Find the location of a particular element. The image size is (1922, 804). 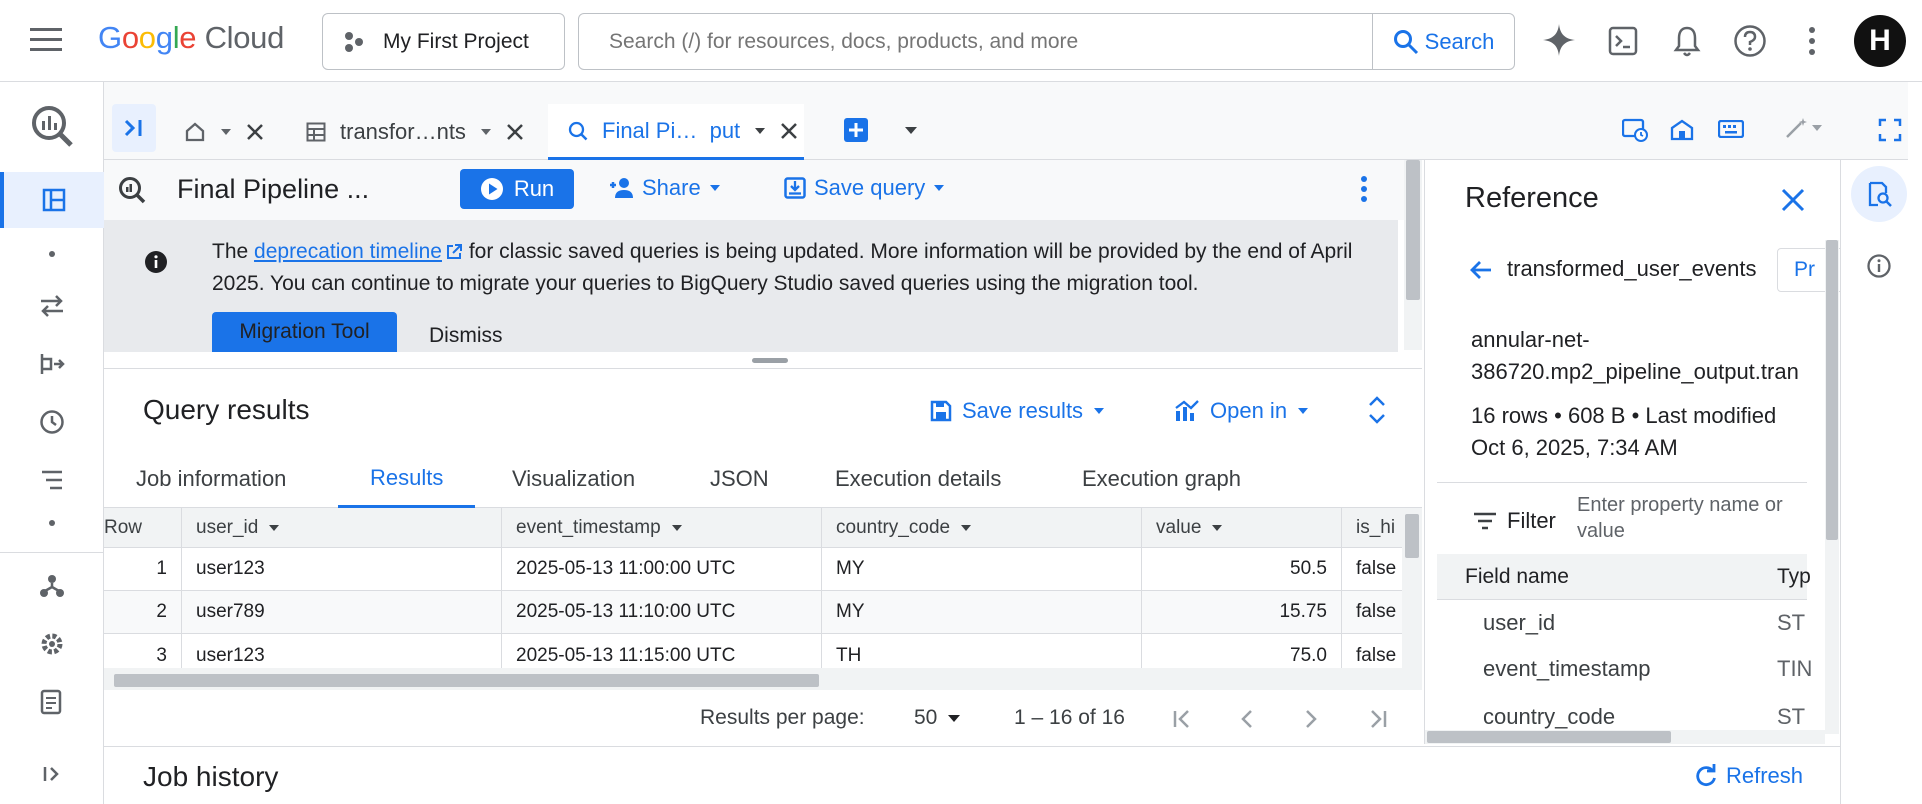

column-header-event-timestamp: event_timestamp is located at coordinates (662, 527).